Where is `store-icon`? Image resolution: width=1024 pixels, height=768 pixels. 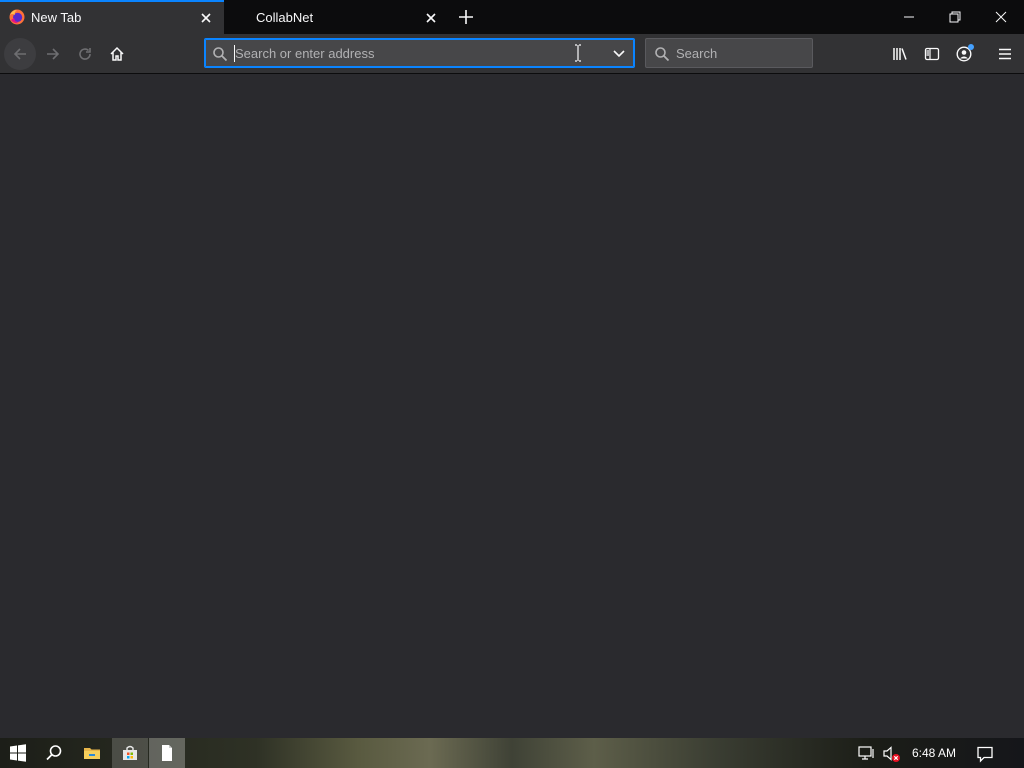 store-icon is located at coordinates (130, 752).